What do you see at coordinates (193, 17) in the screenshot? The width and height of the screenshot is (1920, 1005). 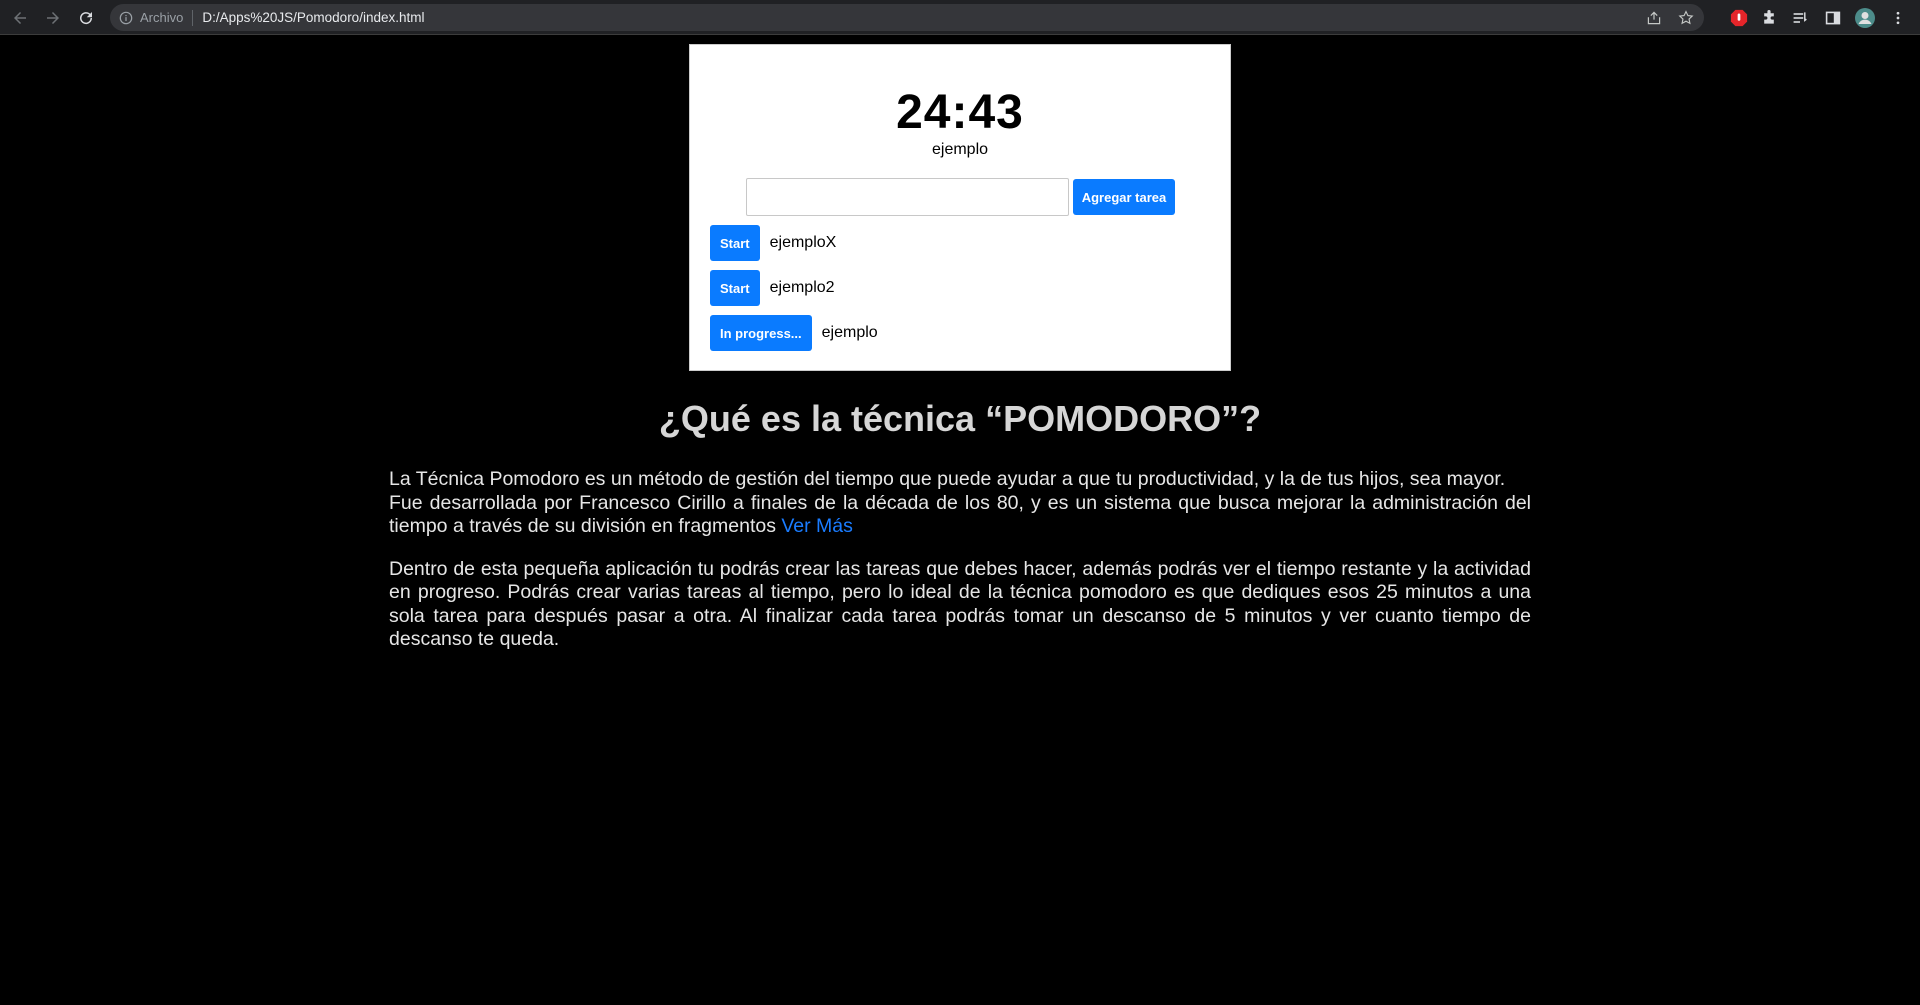 I see `divider` at bounding box center [193, 17].